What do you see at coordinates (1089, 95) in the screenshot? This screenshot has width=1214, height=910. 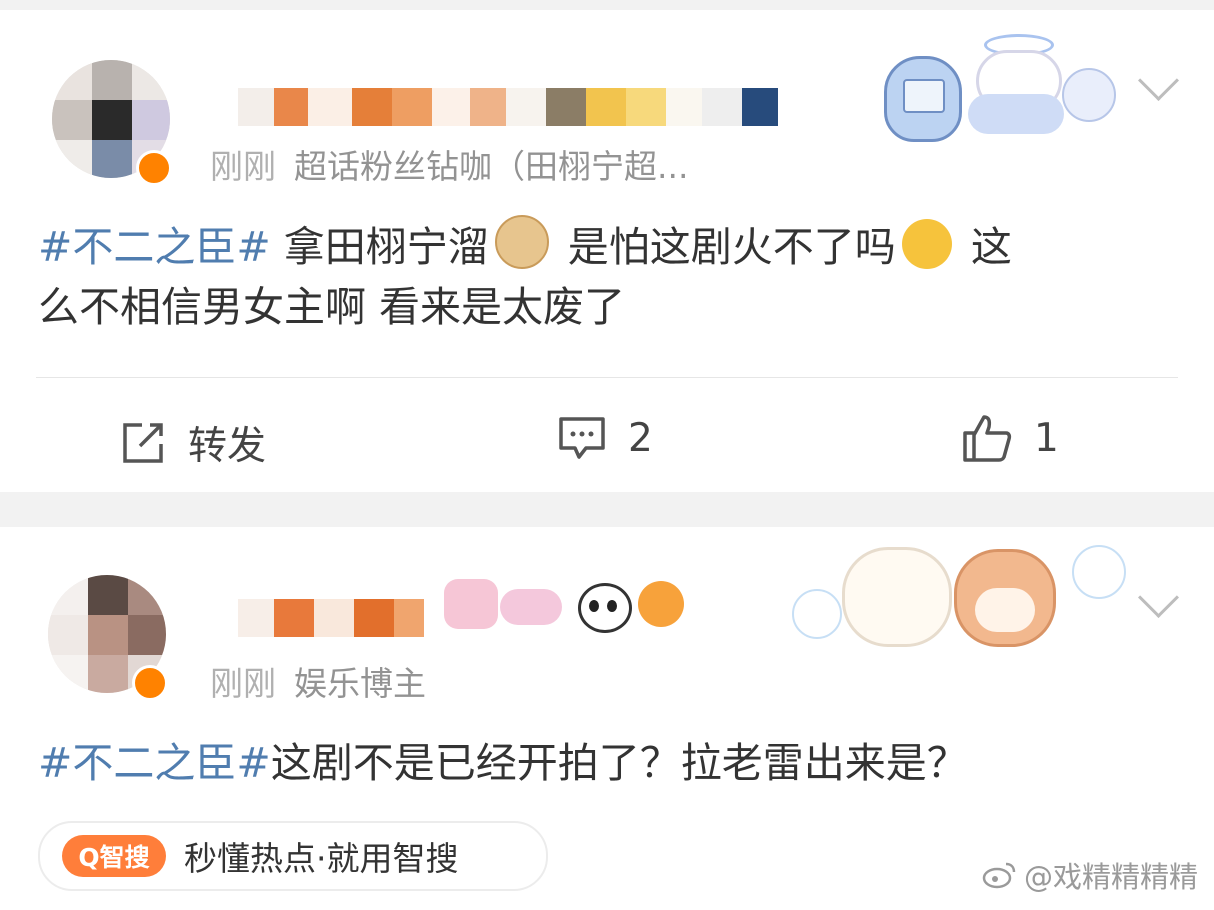 I see `wing-sticker` at bounding box center [1089, 95].